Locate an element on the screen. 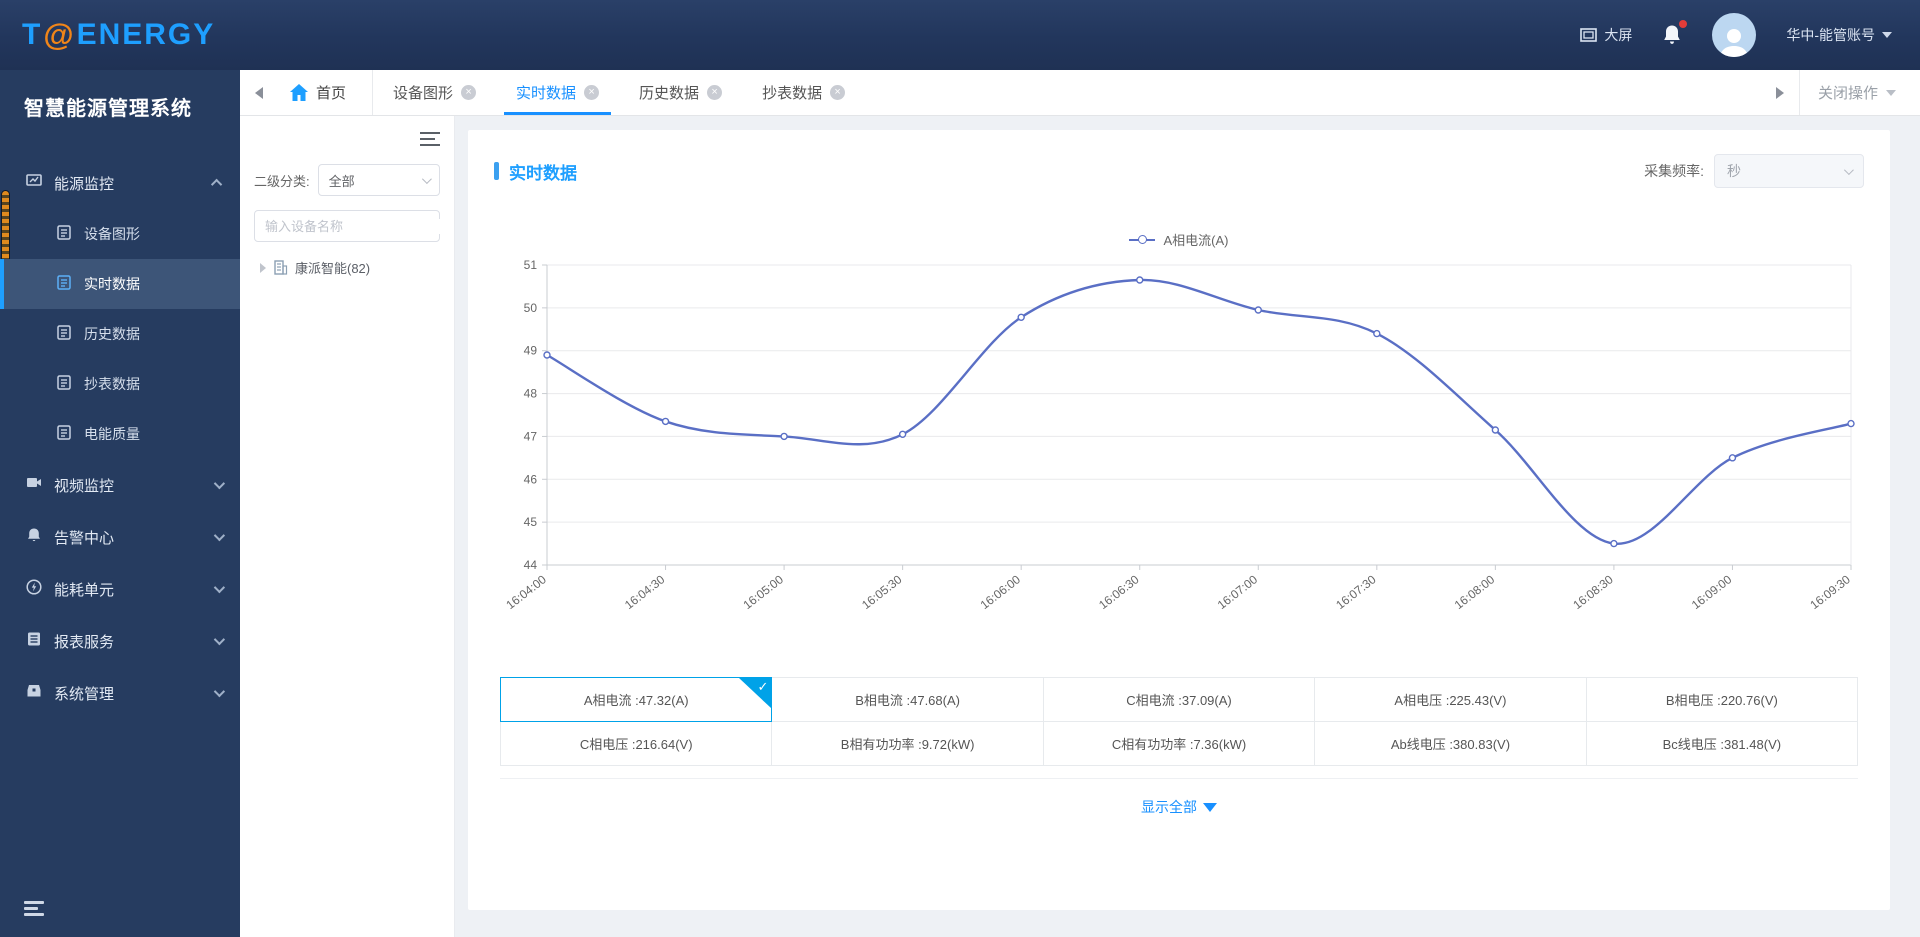 The image size is (1920, 937). cell-label: A相电压 :225.43(V) is located at coordinates (1450, 700).